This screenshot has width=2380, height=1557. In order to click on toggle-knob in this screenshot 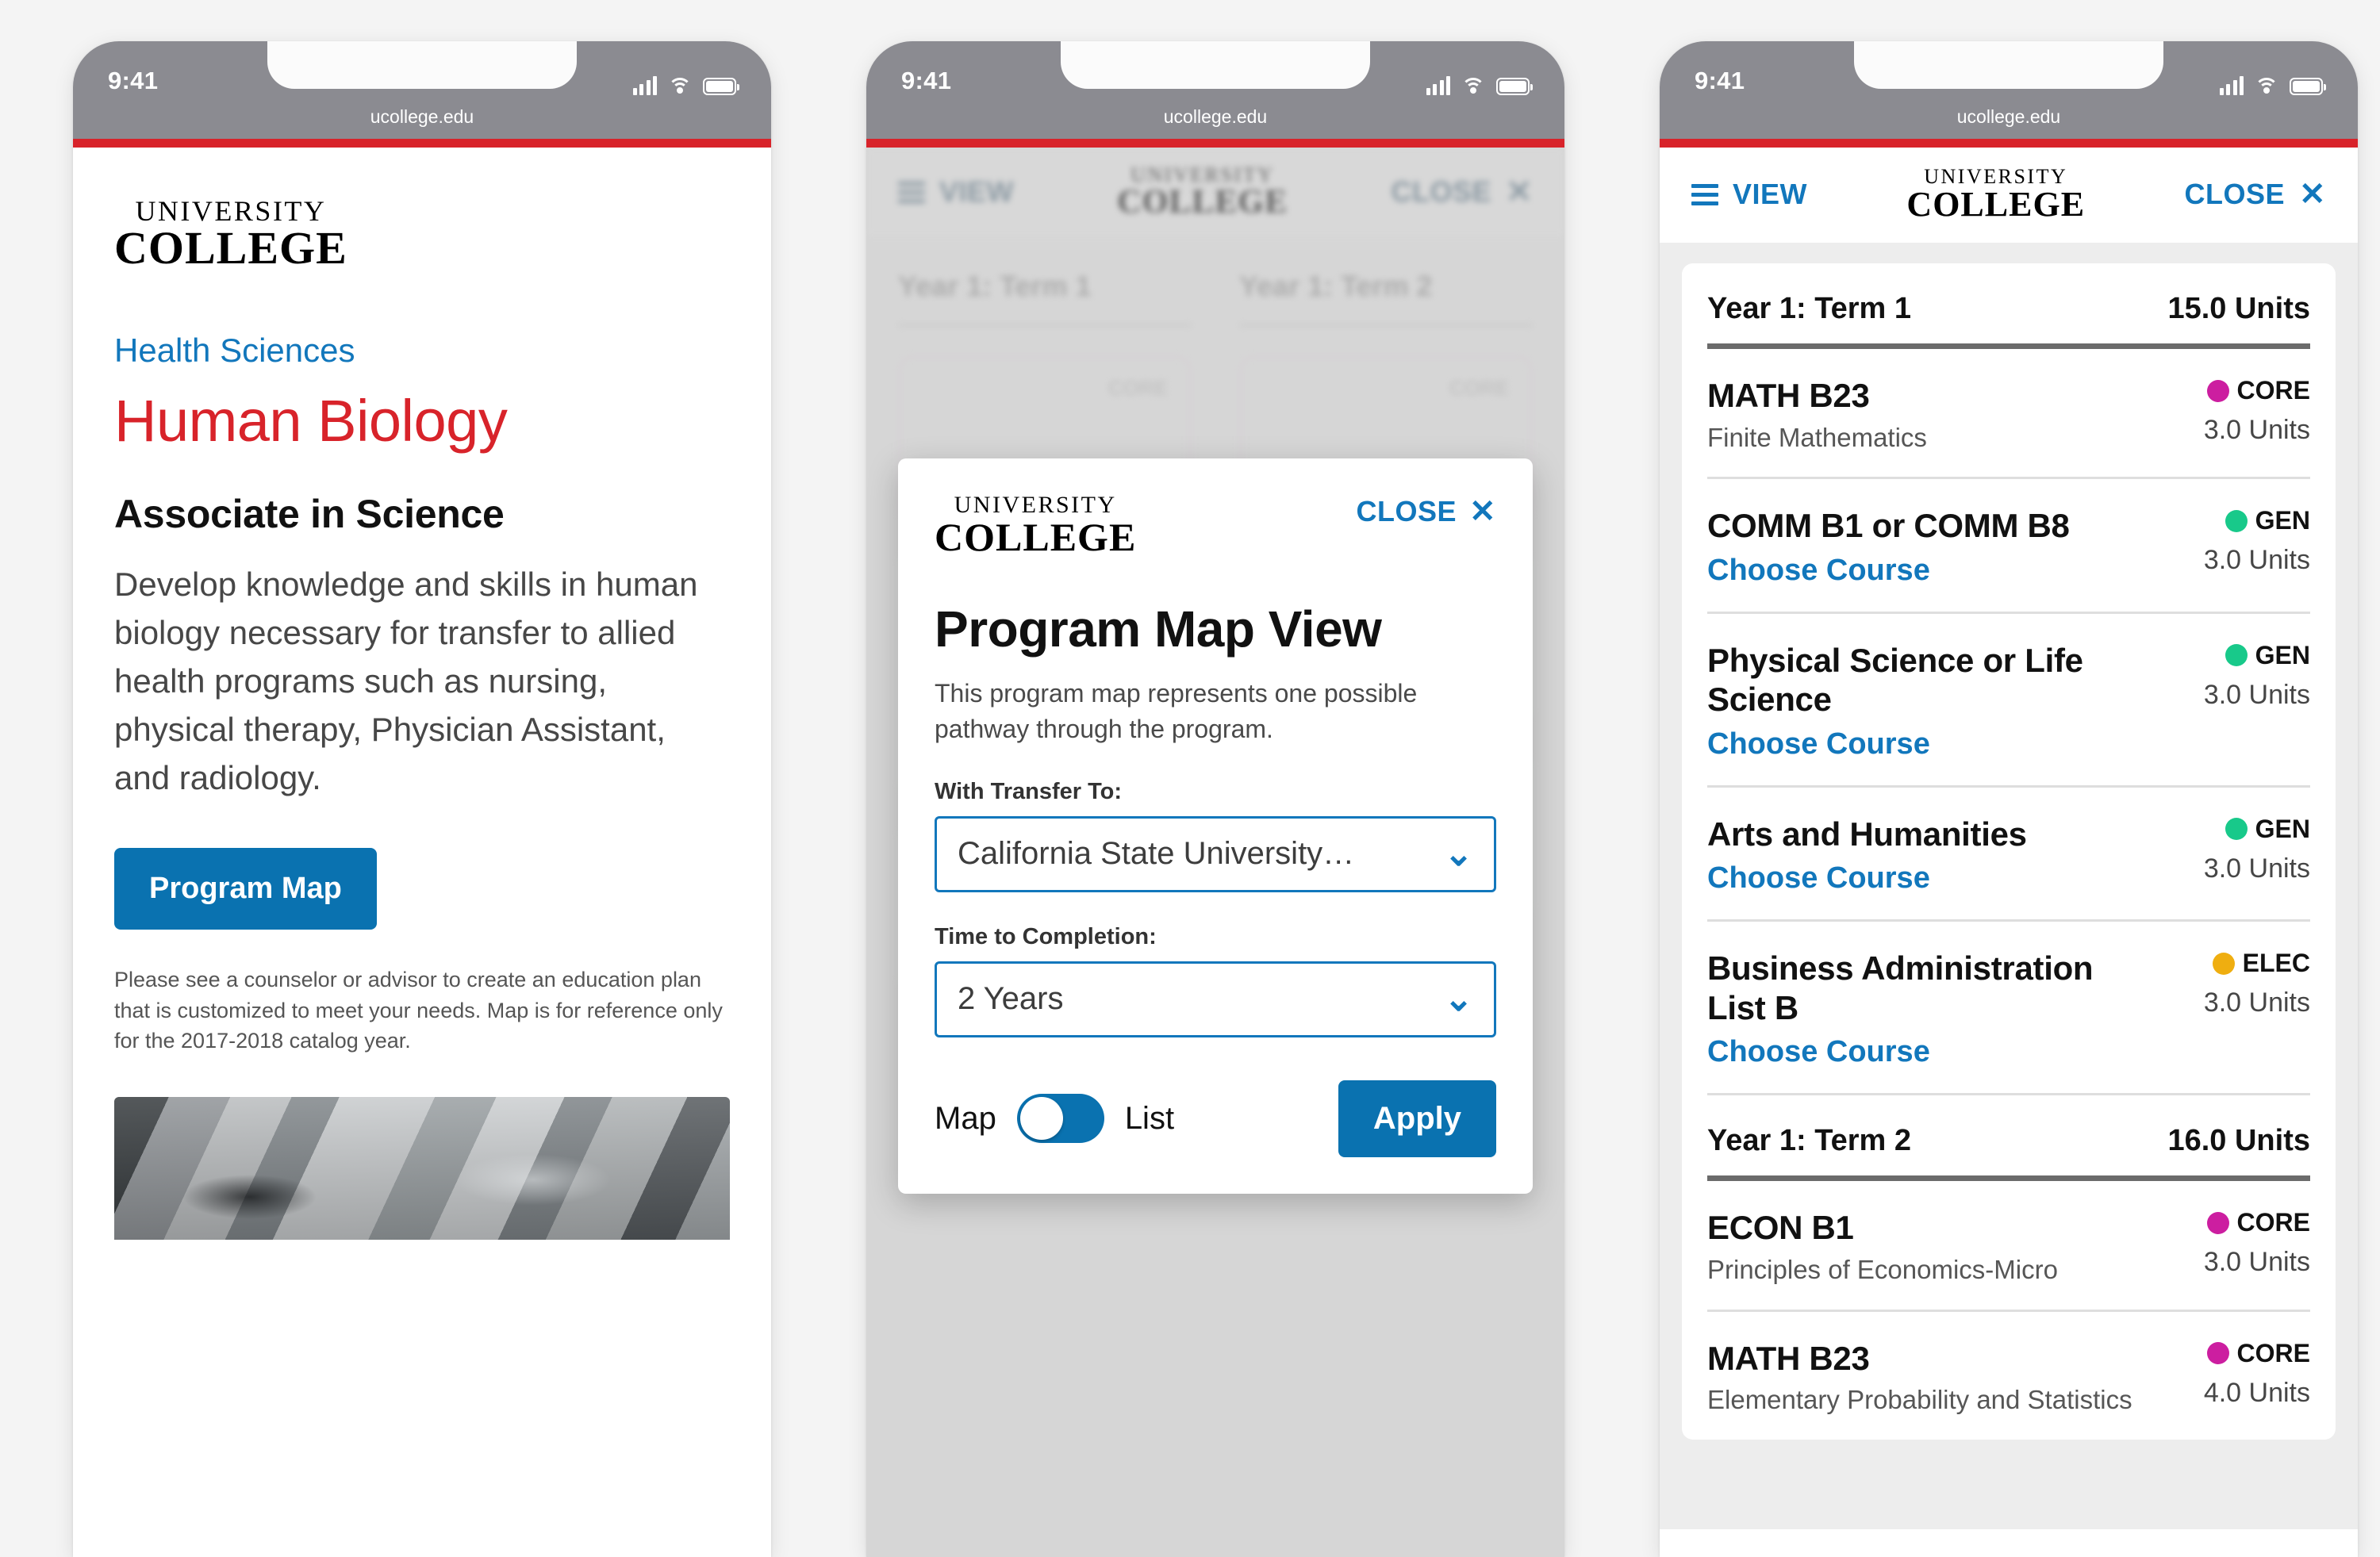, I will do `click(1041, 1119)`.